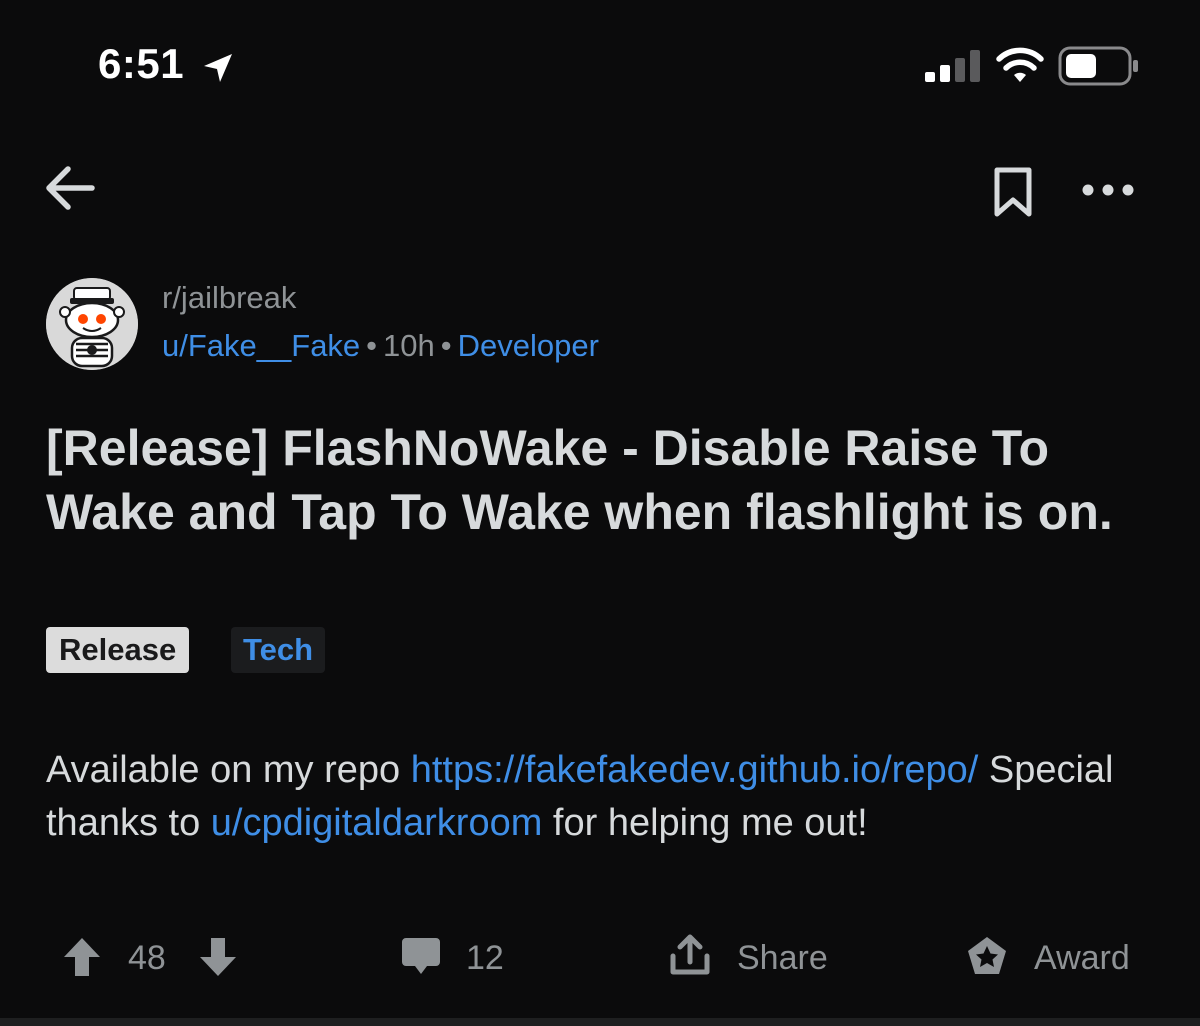 This screenshot has width=1200, height=1026. What do you see at coordinates (380, 346) in the screenshot?
I see `post-meta: u/Fake__Fake • 10h • Developer` at bounding box center [380, 346].